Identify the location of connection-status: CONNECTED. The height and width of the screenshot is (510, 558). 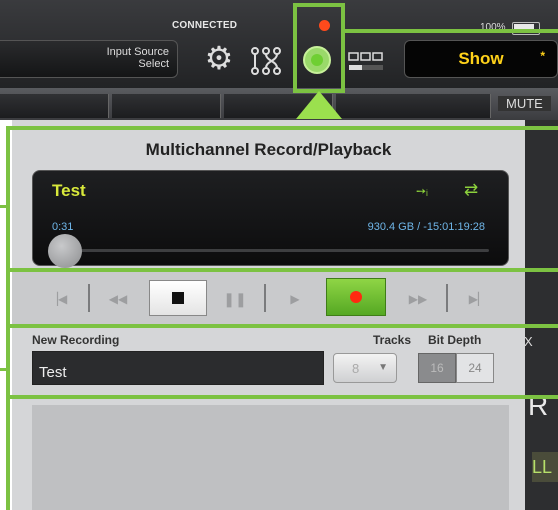
(205, 25).